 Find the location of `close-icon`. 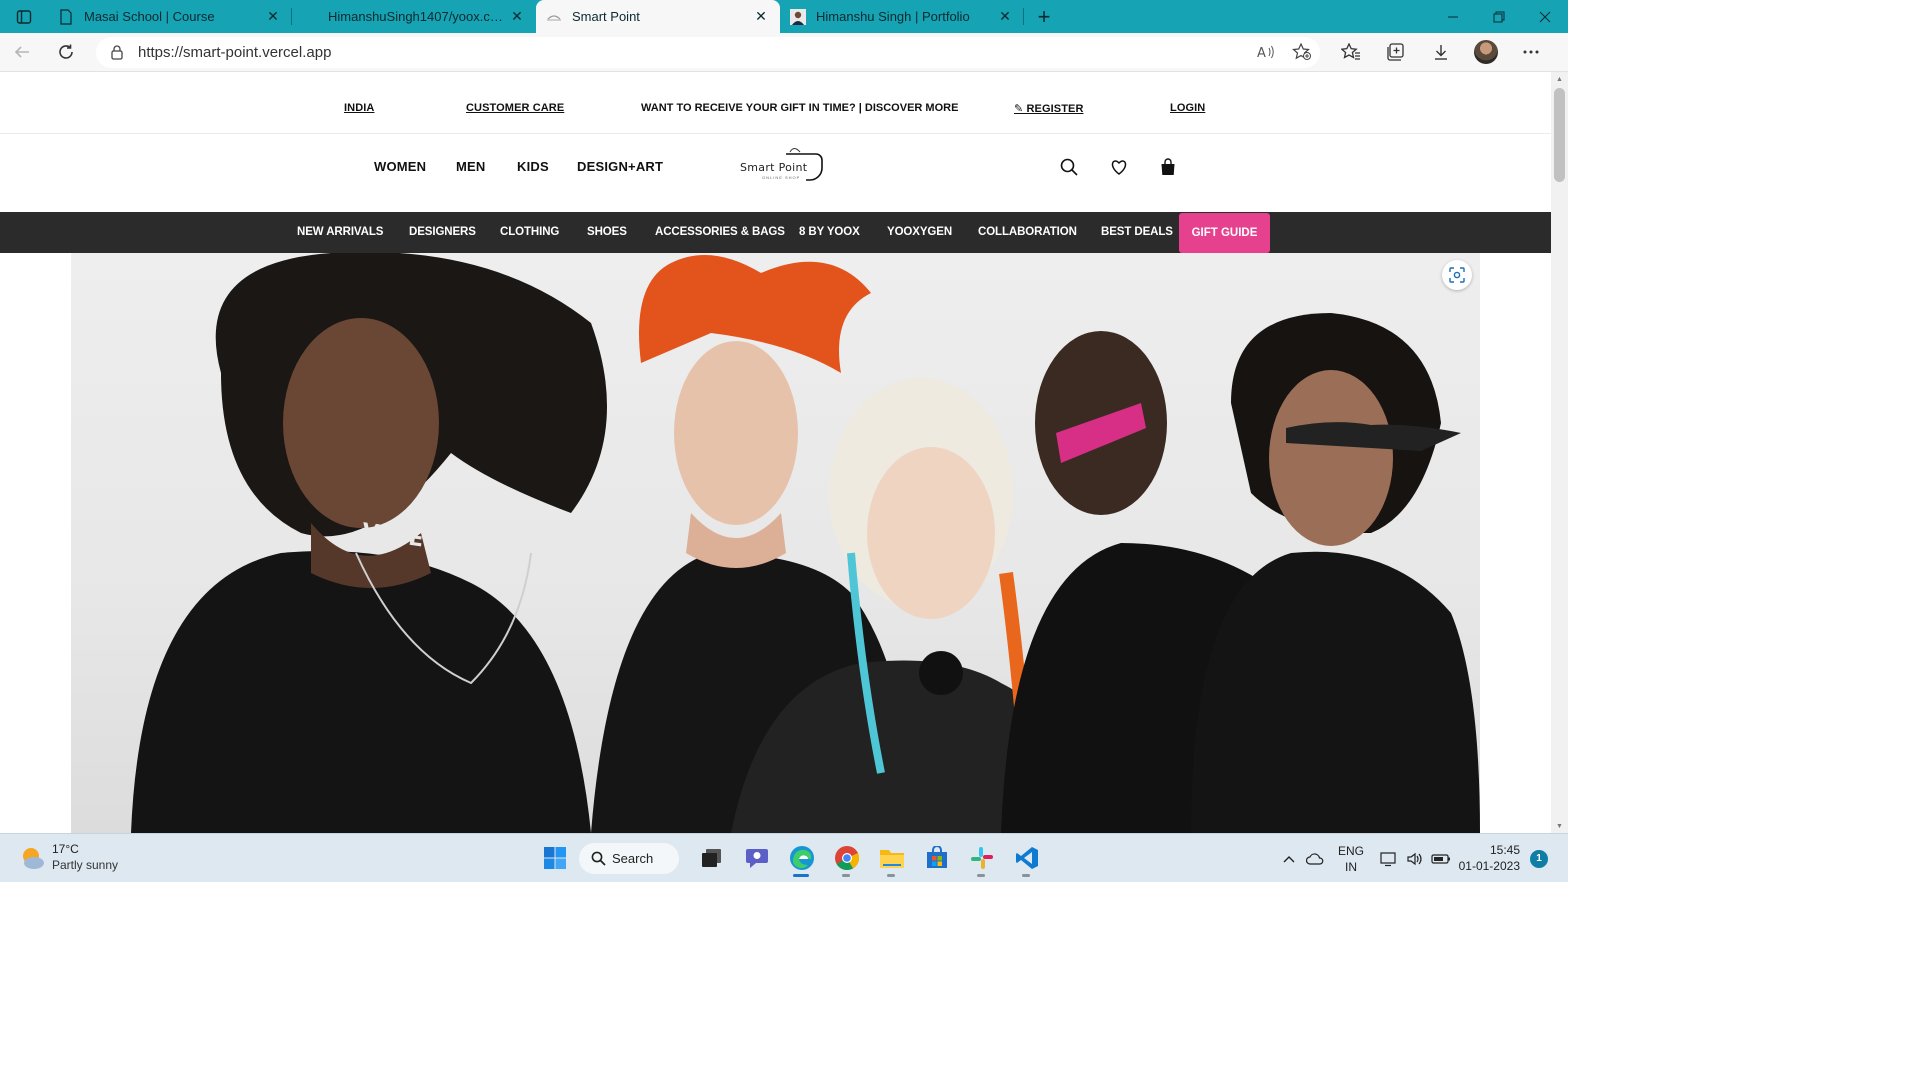

close-icon is located at coordinates (1545, 16).